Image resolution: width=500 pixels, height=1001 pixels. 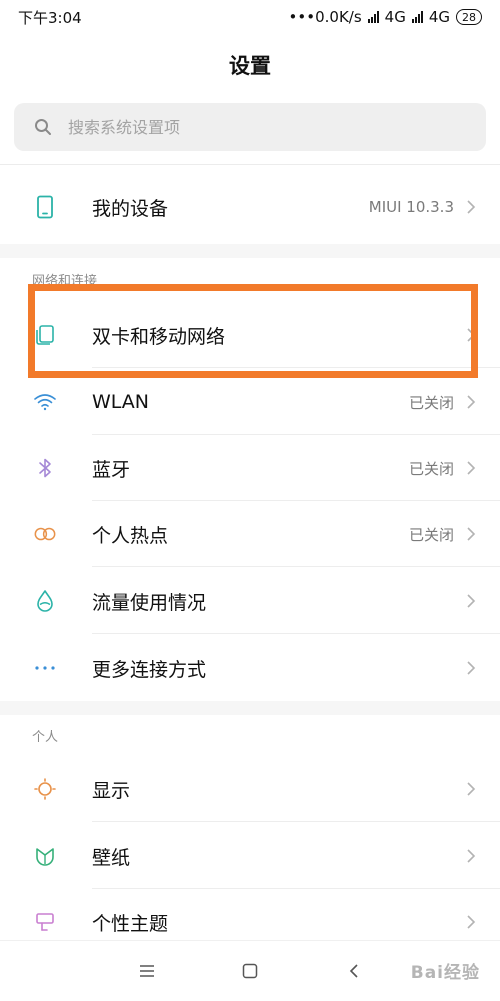 I want to click on settings-item-hotspot: 个人热点 已关闭, so click(x=250, y=534).